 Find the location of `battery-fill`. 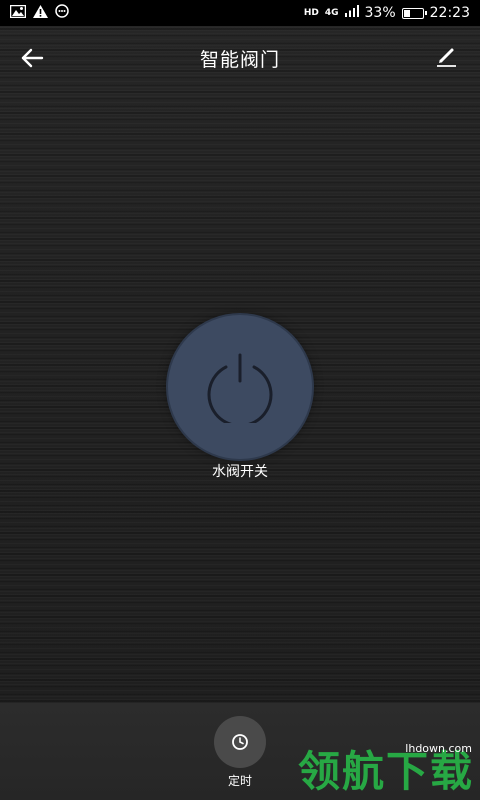

battery-fill is located at coordinates (406, 13).